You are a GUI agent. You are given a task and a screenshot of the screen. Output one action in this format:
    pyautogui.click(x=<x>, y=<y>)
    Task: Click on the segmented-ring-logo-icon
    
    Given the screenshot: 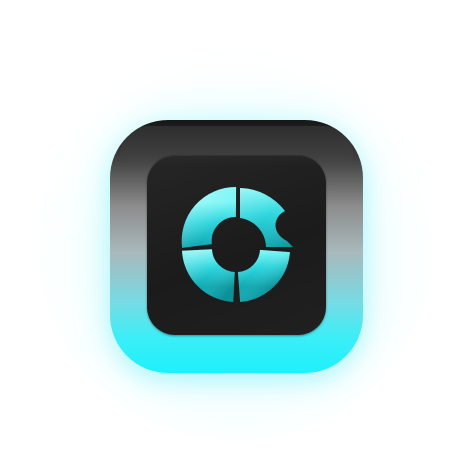 What is the action you would take?
    pyautogui.click(x=237, y=244)
    